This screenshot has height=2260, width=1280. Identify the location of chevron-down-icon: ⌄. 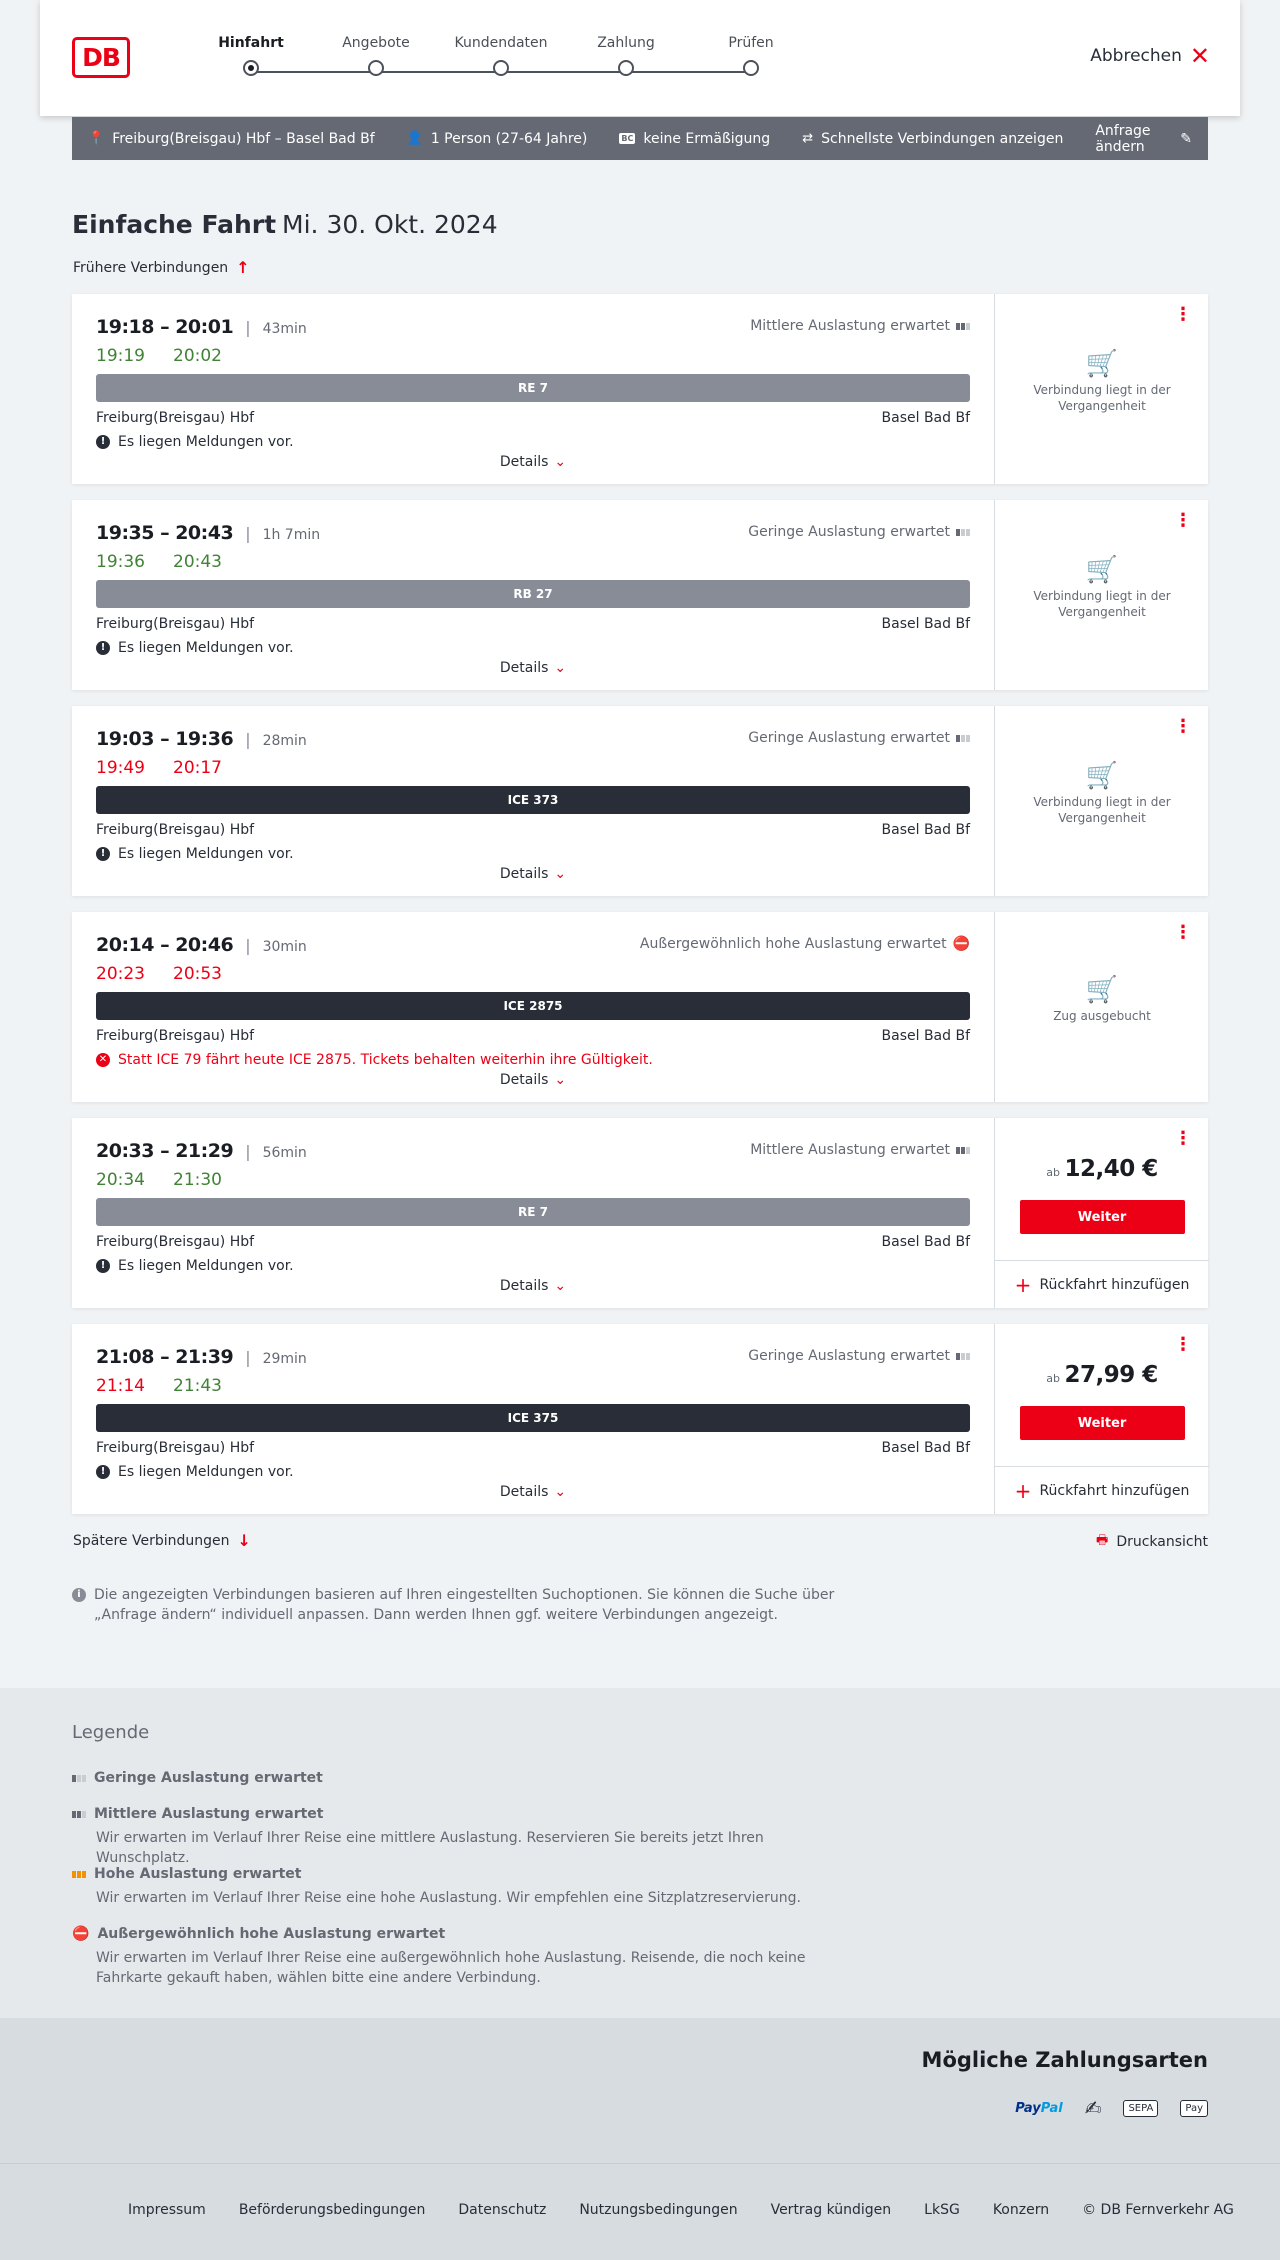
(560, 668).